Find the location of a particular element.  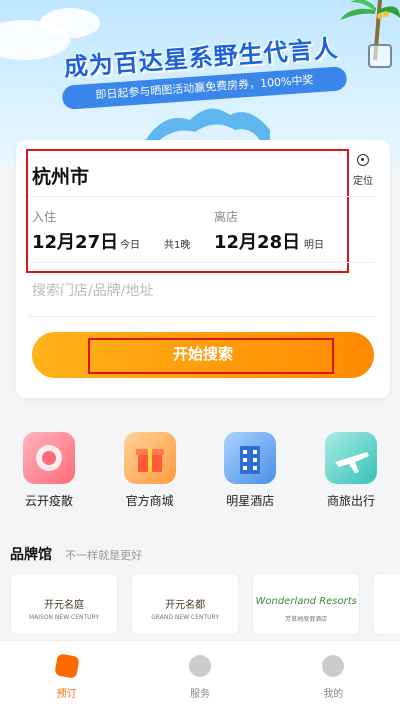

start-search-button: 开始搜索 is located at coordinates (203, 355).